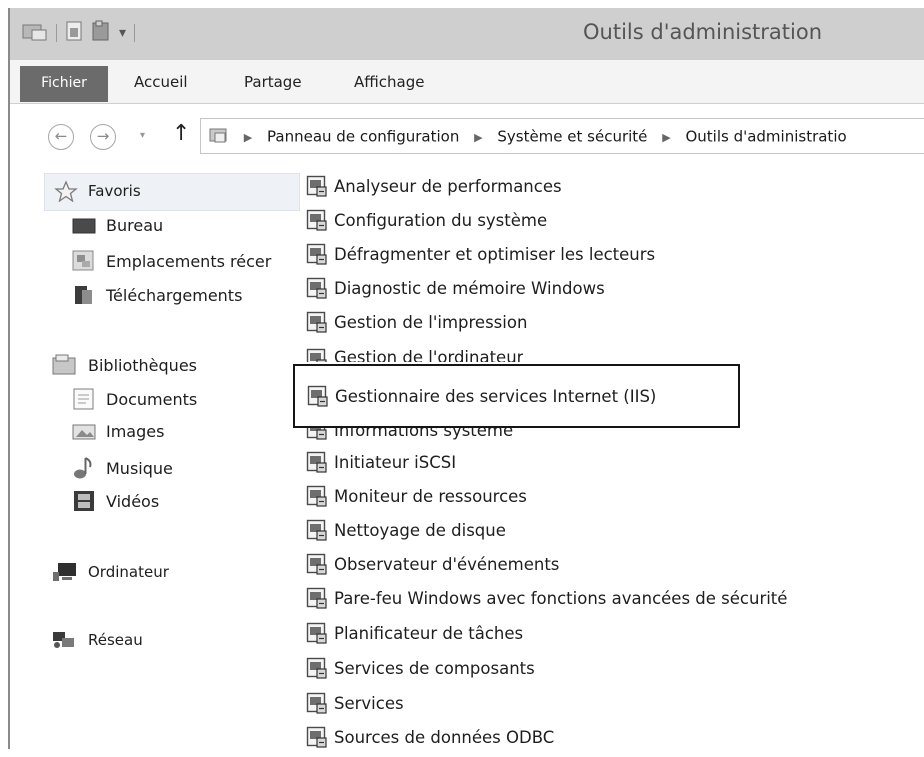 The image size is (924, 757). I want to click on file-item: Gestion de l'impression, so click(416, 322).